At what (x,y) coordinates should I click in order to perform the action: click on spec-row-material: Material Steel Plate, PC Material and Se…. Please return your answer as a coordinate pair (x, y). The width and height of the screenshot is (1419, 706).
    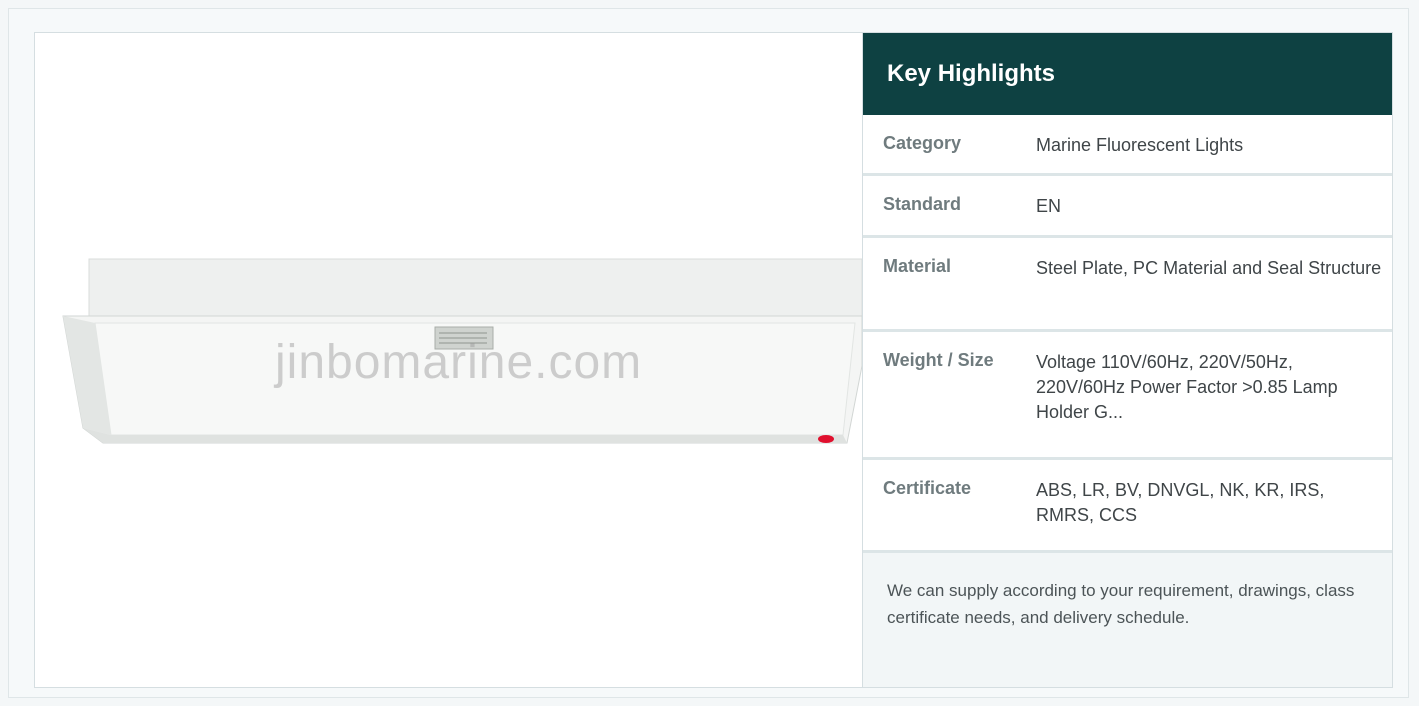
    Looking at the image, I should click on (1127, 285).